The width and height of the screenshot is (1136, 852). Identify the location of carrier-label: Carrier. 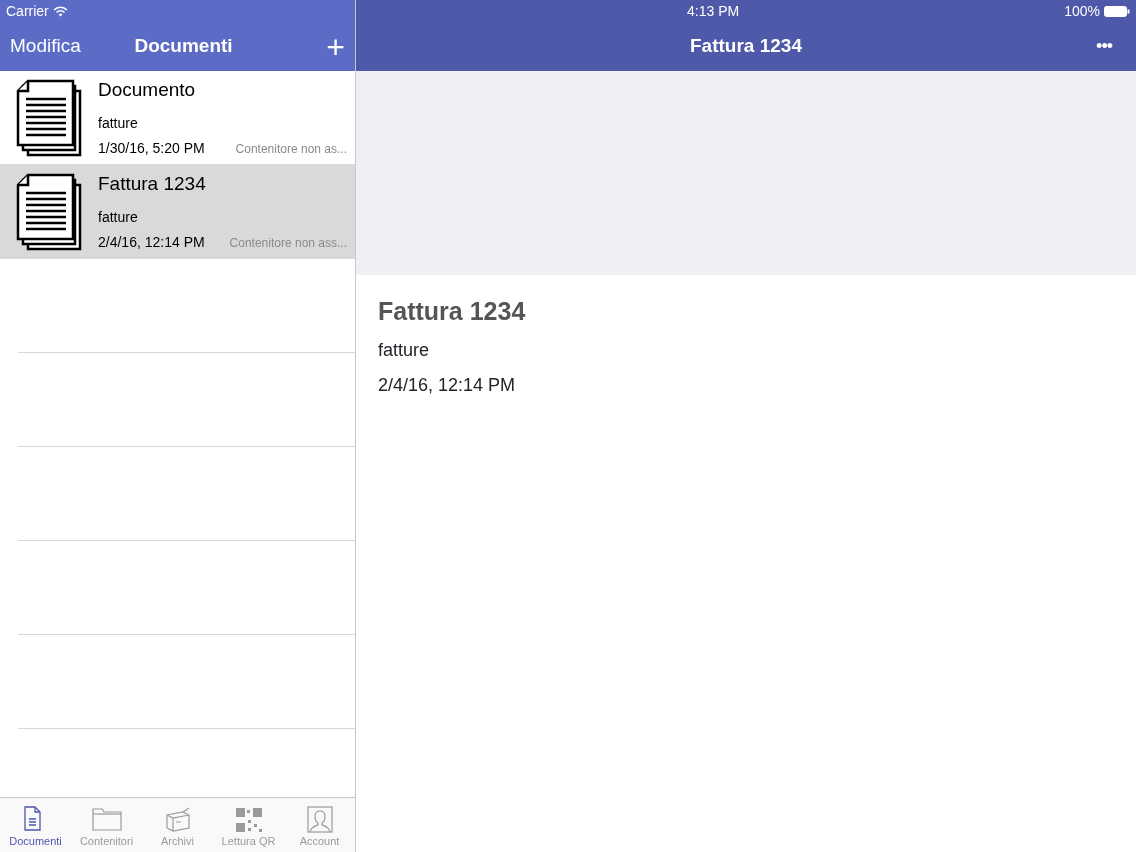
(27, 11).